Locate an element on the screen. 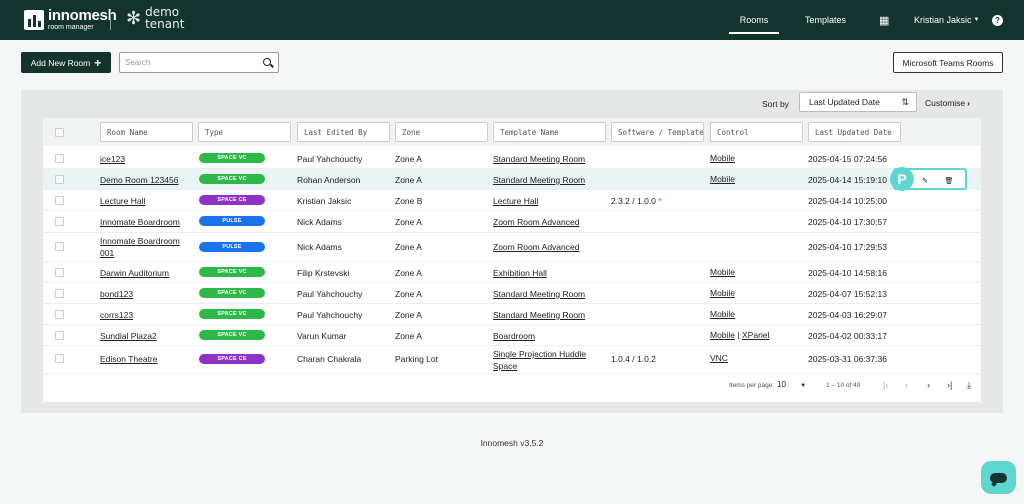 The height and width of the screenshot is (504, 1024). apps-grid-icon: ▦ is located at coordinates (884, 20).